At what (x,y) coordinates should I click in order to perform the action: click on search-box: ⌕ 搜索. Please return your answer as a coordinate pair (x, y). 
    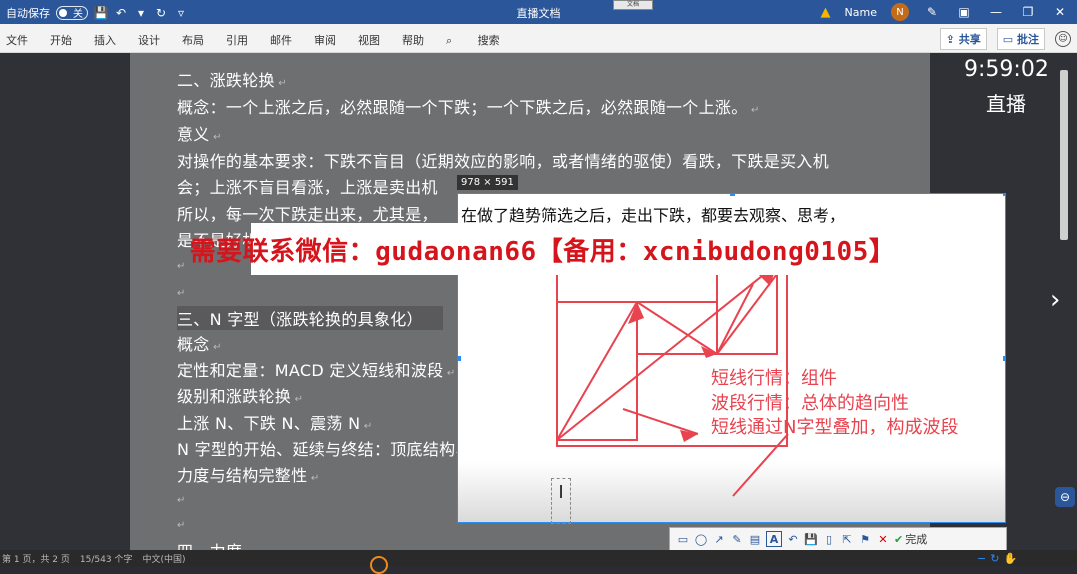
    Looking at the image, I should click on (484, 40).